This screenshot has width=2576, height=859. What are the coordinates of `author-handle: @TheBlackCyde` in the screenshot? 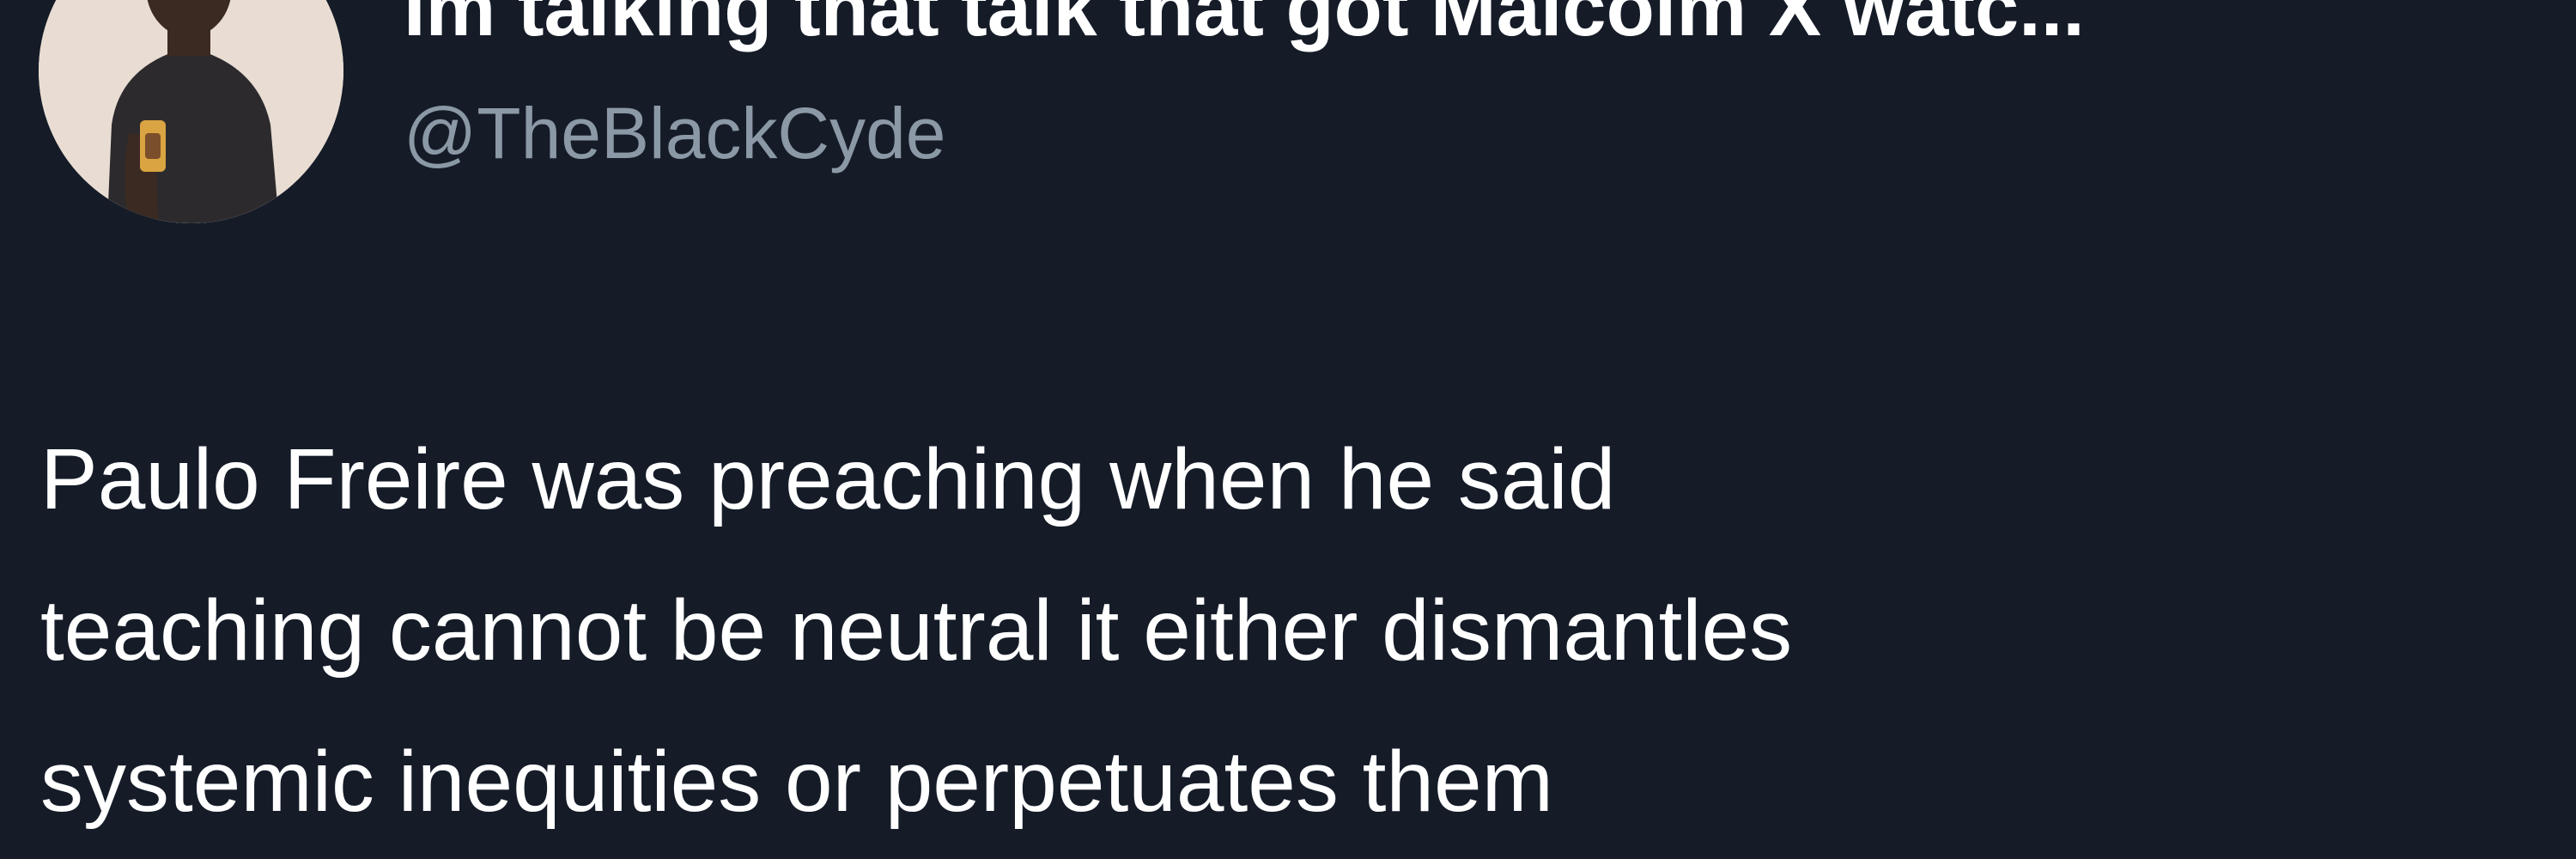 It's located at (675, 133).